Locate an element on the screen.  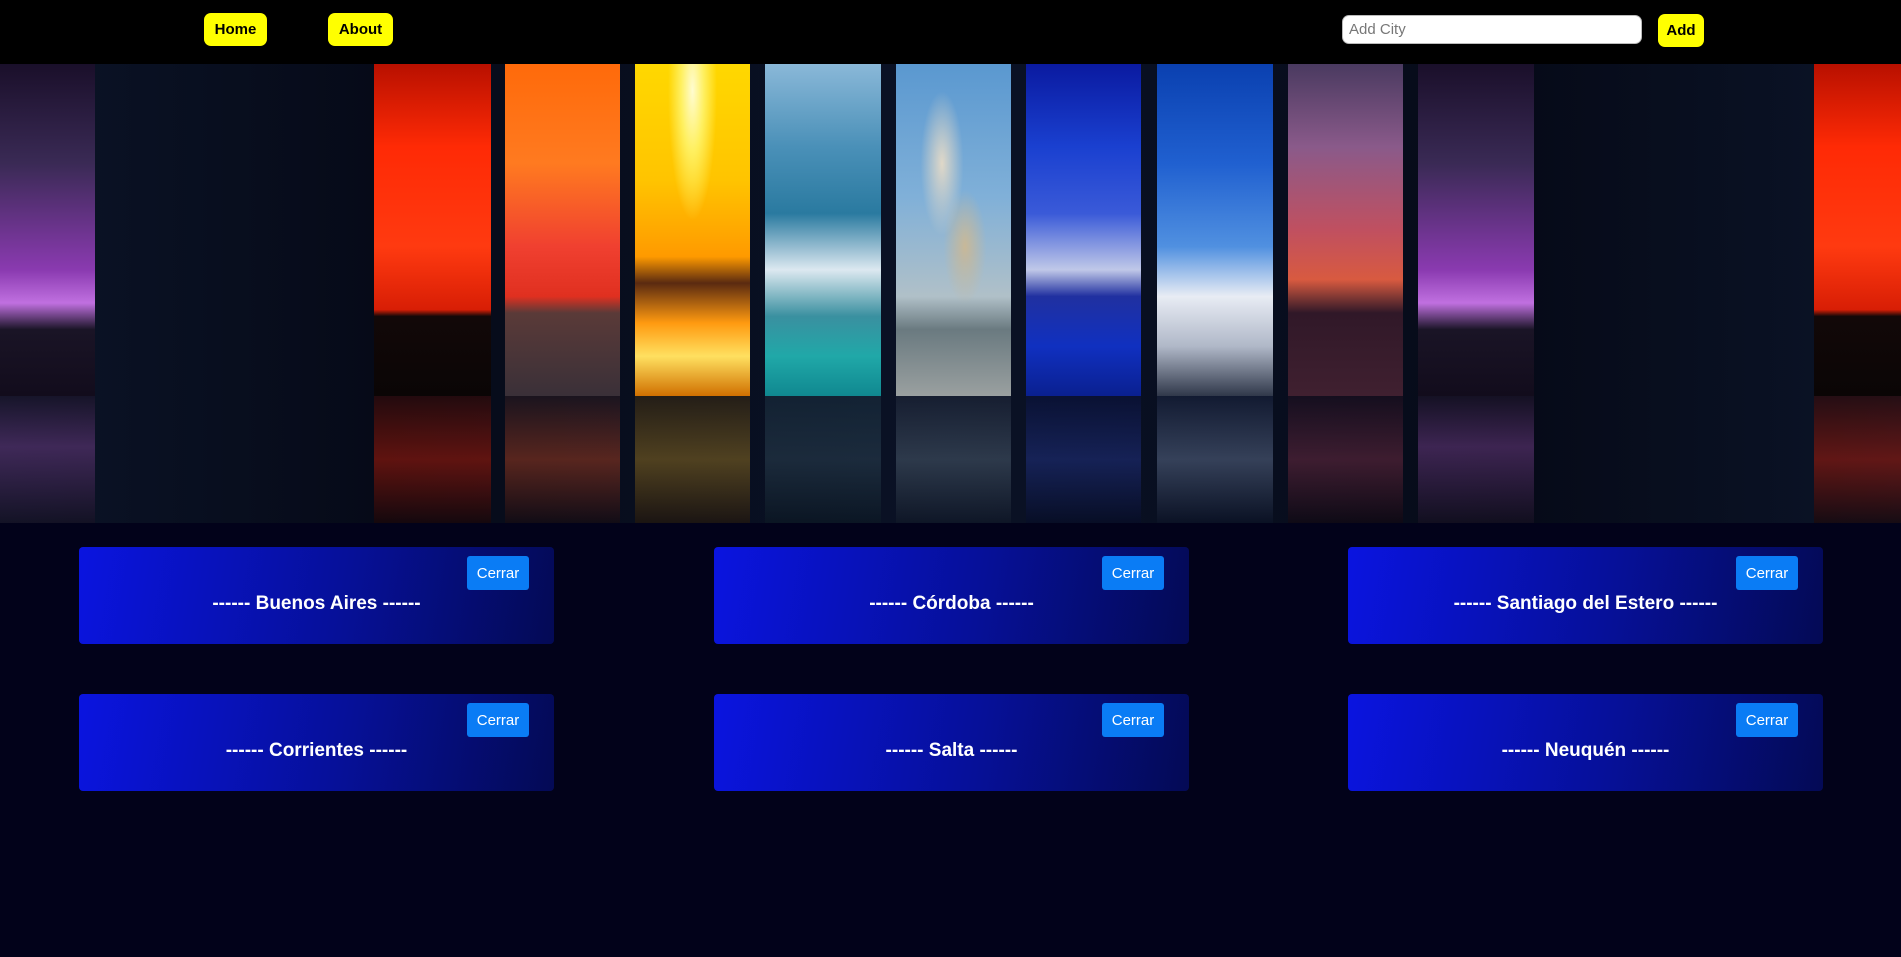
city-name: ------ Buenos Aires ------ is located at coordinates (316, 603).